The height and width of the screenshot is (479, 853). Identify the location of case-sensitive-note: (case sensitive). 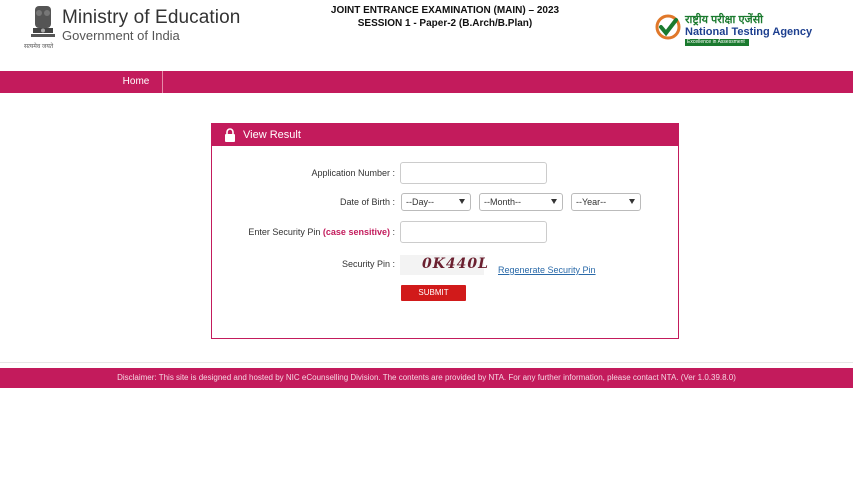
(356, 232).